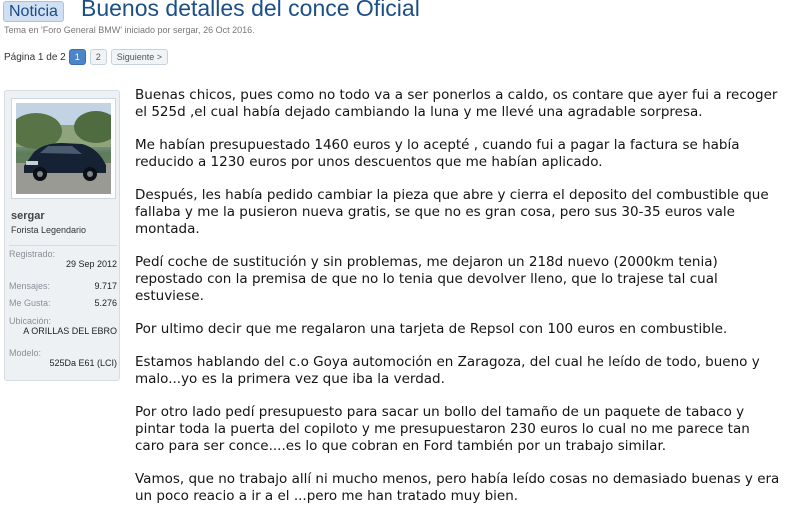 The image size is (800, 505). Describe the element at coordinates (30, 321) in the screenshot. I see `location-label: Ubicación:` at that location.